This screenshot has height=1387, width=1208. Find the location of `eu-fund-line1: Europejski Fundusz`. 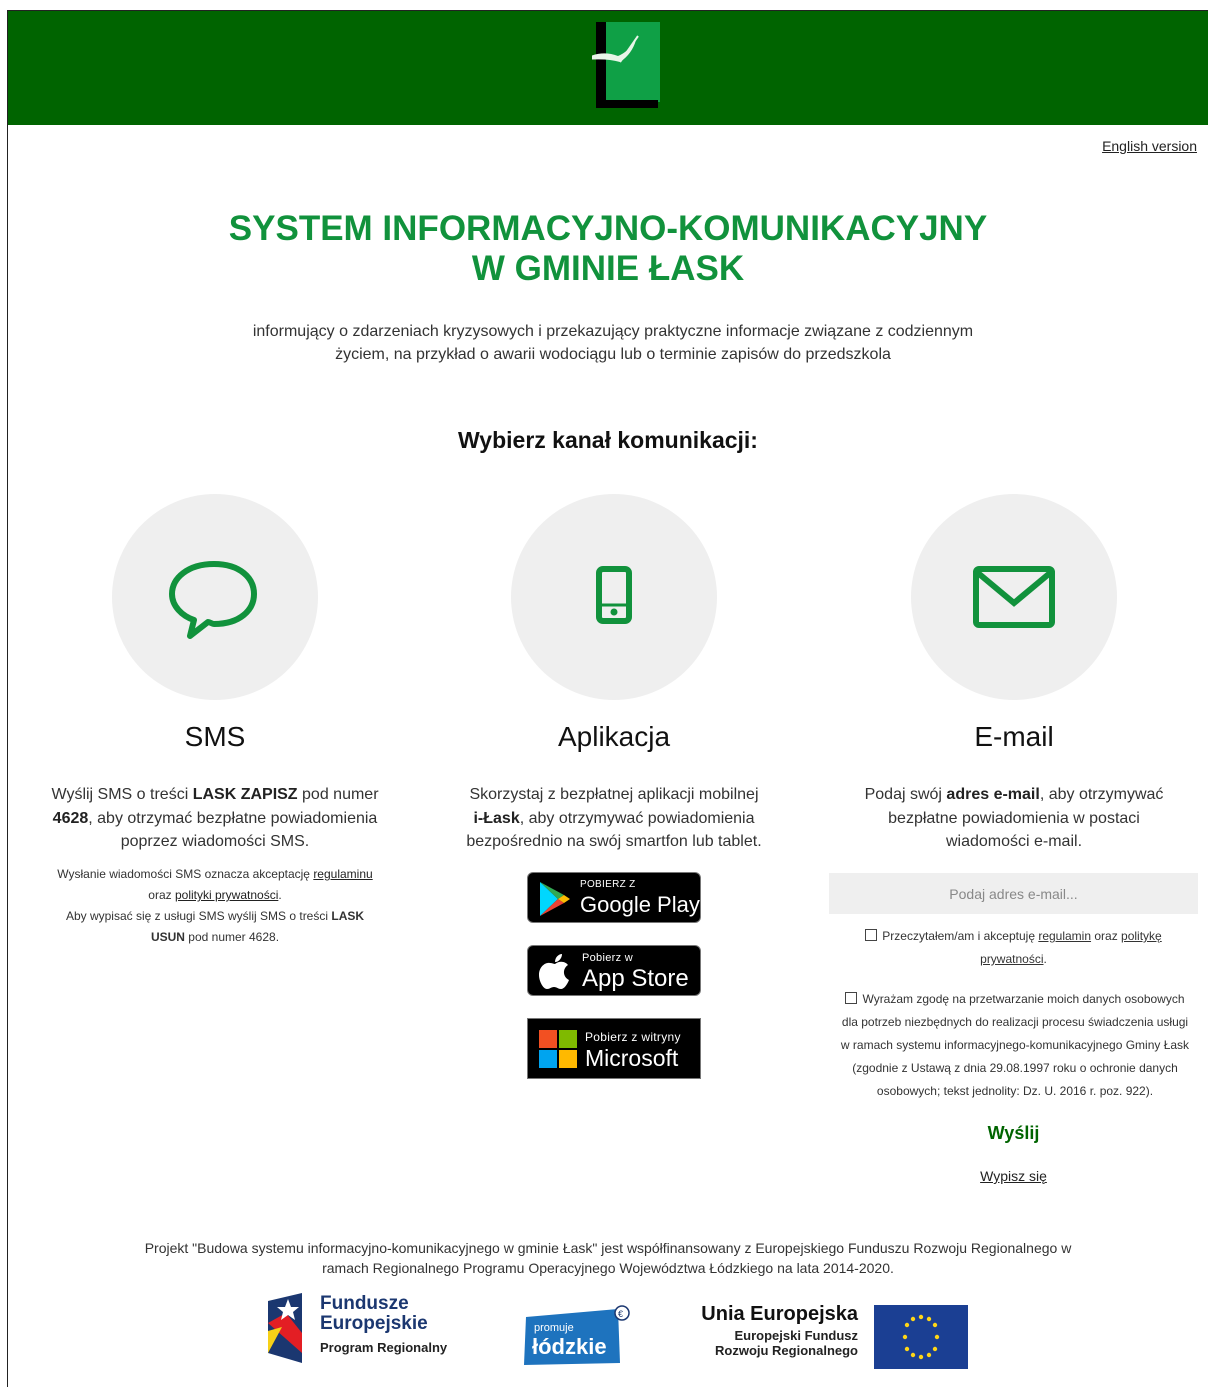

eu-fund-line1: Europejski Fundusz is located at coordinates (796, 1335).